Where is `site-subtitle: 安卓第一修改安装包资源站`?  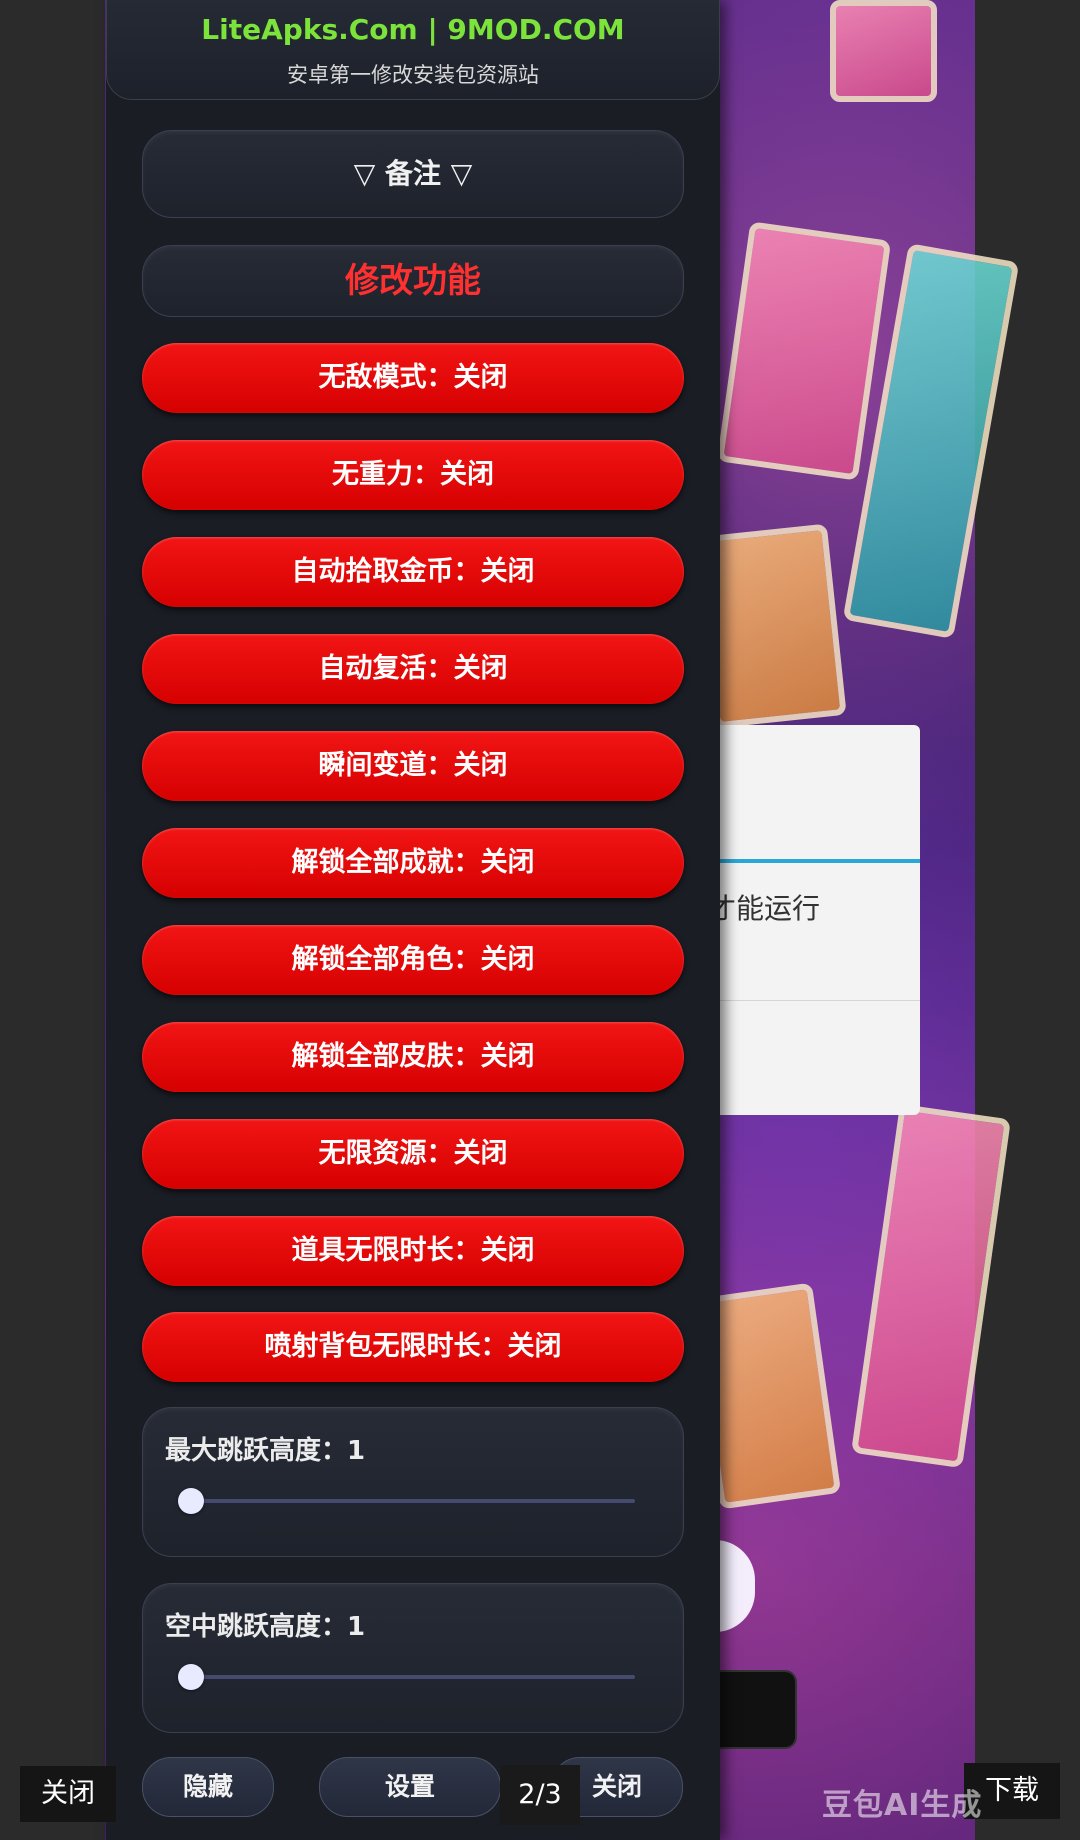 site-subtitle: 安卓第一修改安装包资源站 is located at coordinates (413, 75).